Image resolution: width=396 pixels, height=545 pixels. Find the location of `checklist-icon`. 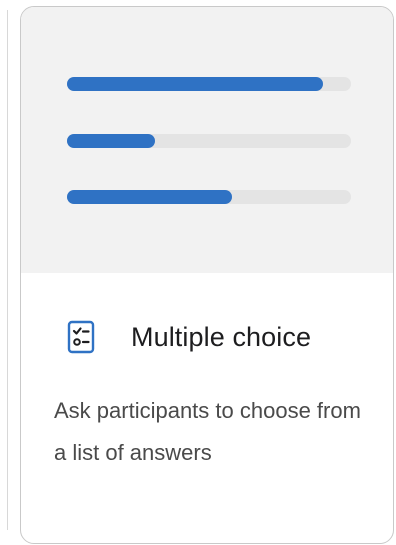

checklist-icon is located at coordinates (81, 337).